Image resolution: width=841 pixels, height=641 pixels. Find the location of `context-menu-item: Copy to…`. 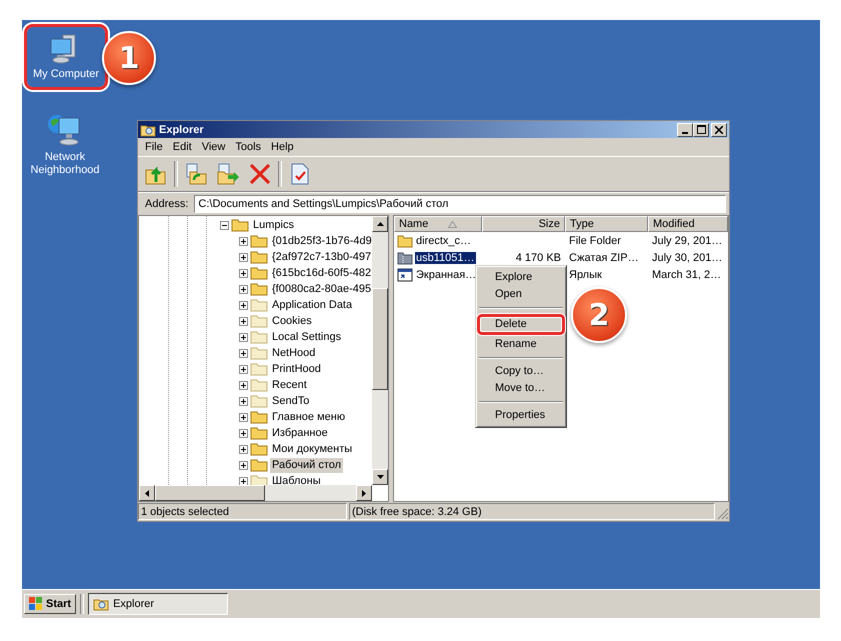

context-menu-item: Copy to… is located at coordinates (521, 371).